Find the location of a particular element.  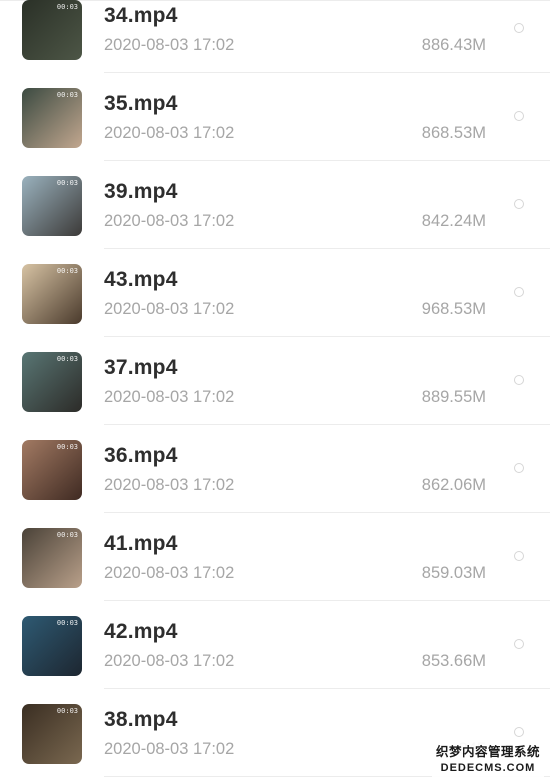

file-row: 00:03 39.mp4 2020-08-03 17:02 842.24M is located at coordinates (275, 205).